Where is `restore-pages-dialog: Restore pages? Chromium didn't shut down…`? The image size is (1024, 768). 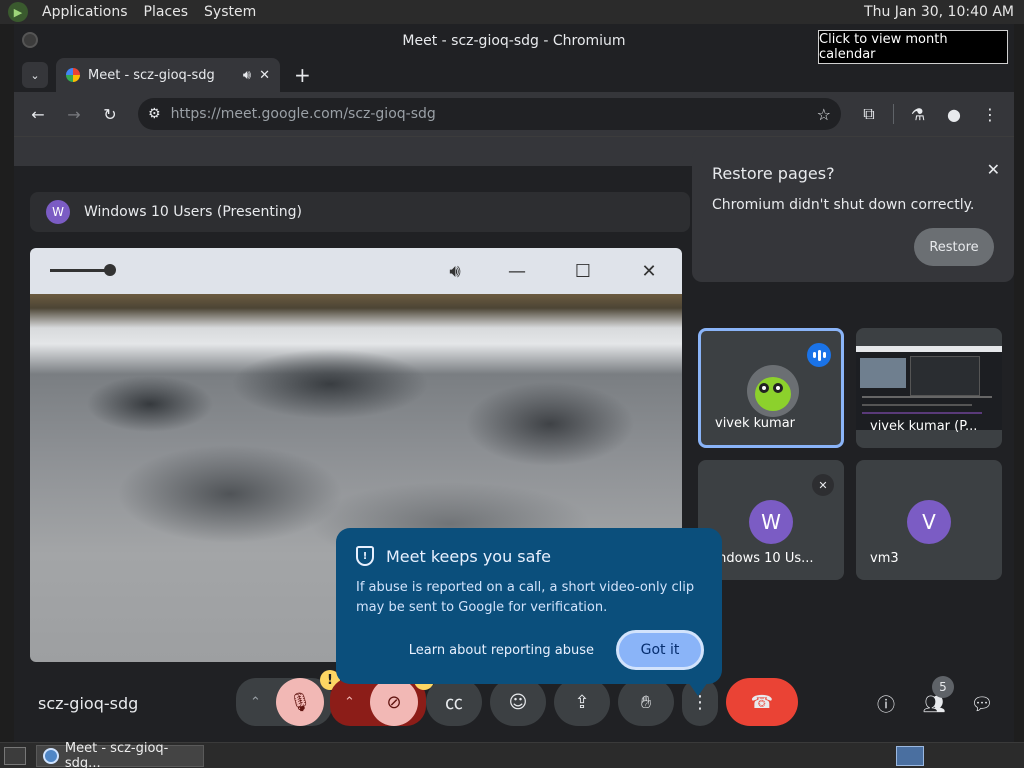 restore-pages-dialog: Restore pages? Chromium didn't shut down… is located at coordinates (853, 215).